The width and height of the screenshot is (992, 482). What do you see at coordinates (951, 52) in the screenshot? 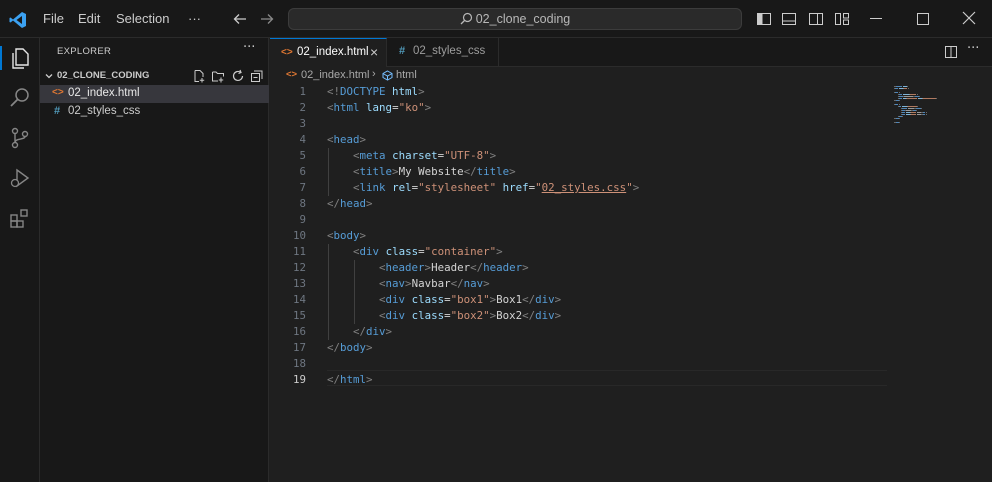
I see `split-editor-icon` at bounding box center [951, 52].